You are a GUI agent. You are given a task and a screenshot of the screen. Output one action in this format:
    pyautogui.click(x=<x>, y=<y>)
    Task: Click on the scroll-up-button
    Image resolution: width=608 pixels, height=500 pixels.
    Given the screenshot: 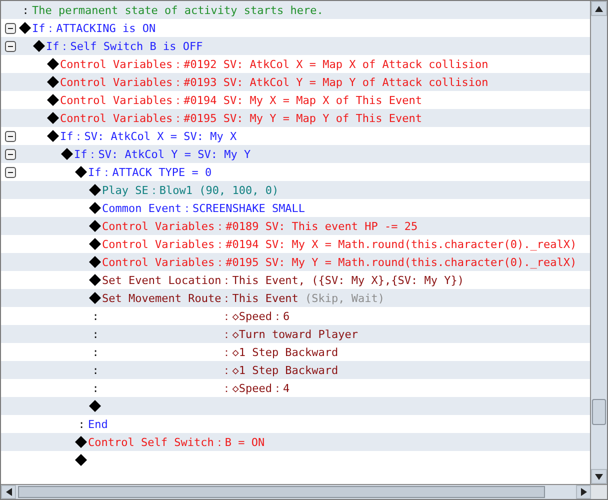 What is the action you would take?
    pyautogui.click(x=599, y=8)
    